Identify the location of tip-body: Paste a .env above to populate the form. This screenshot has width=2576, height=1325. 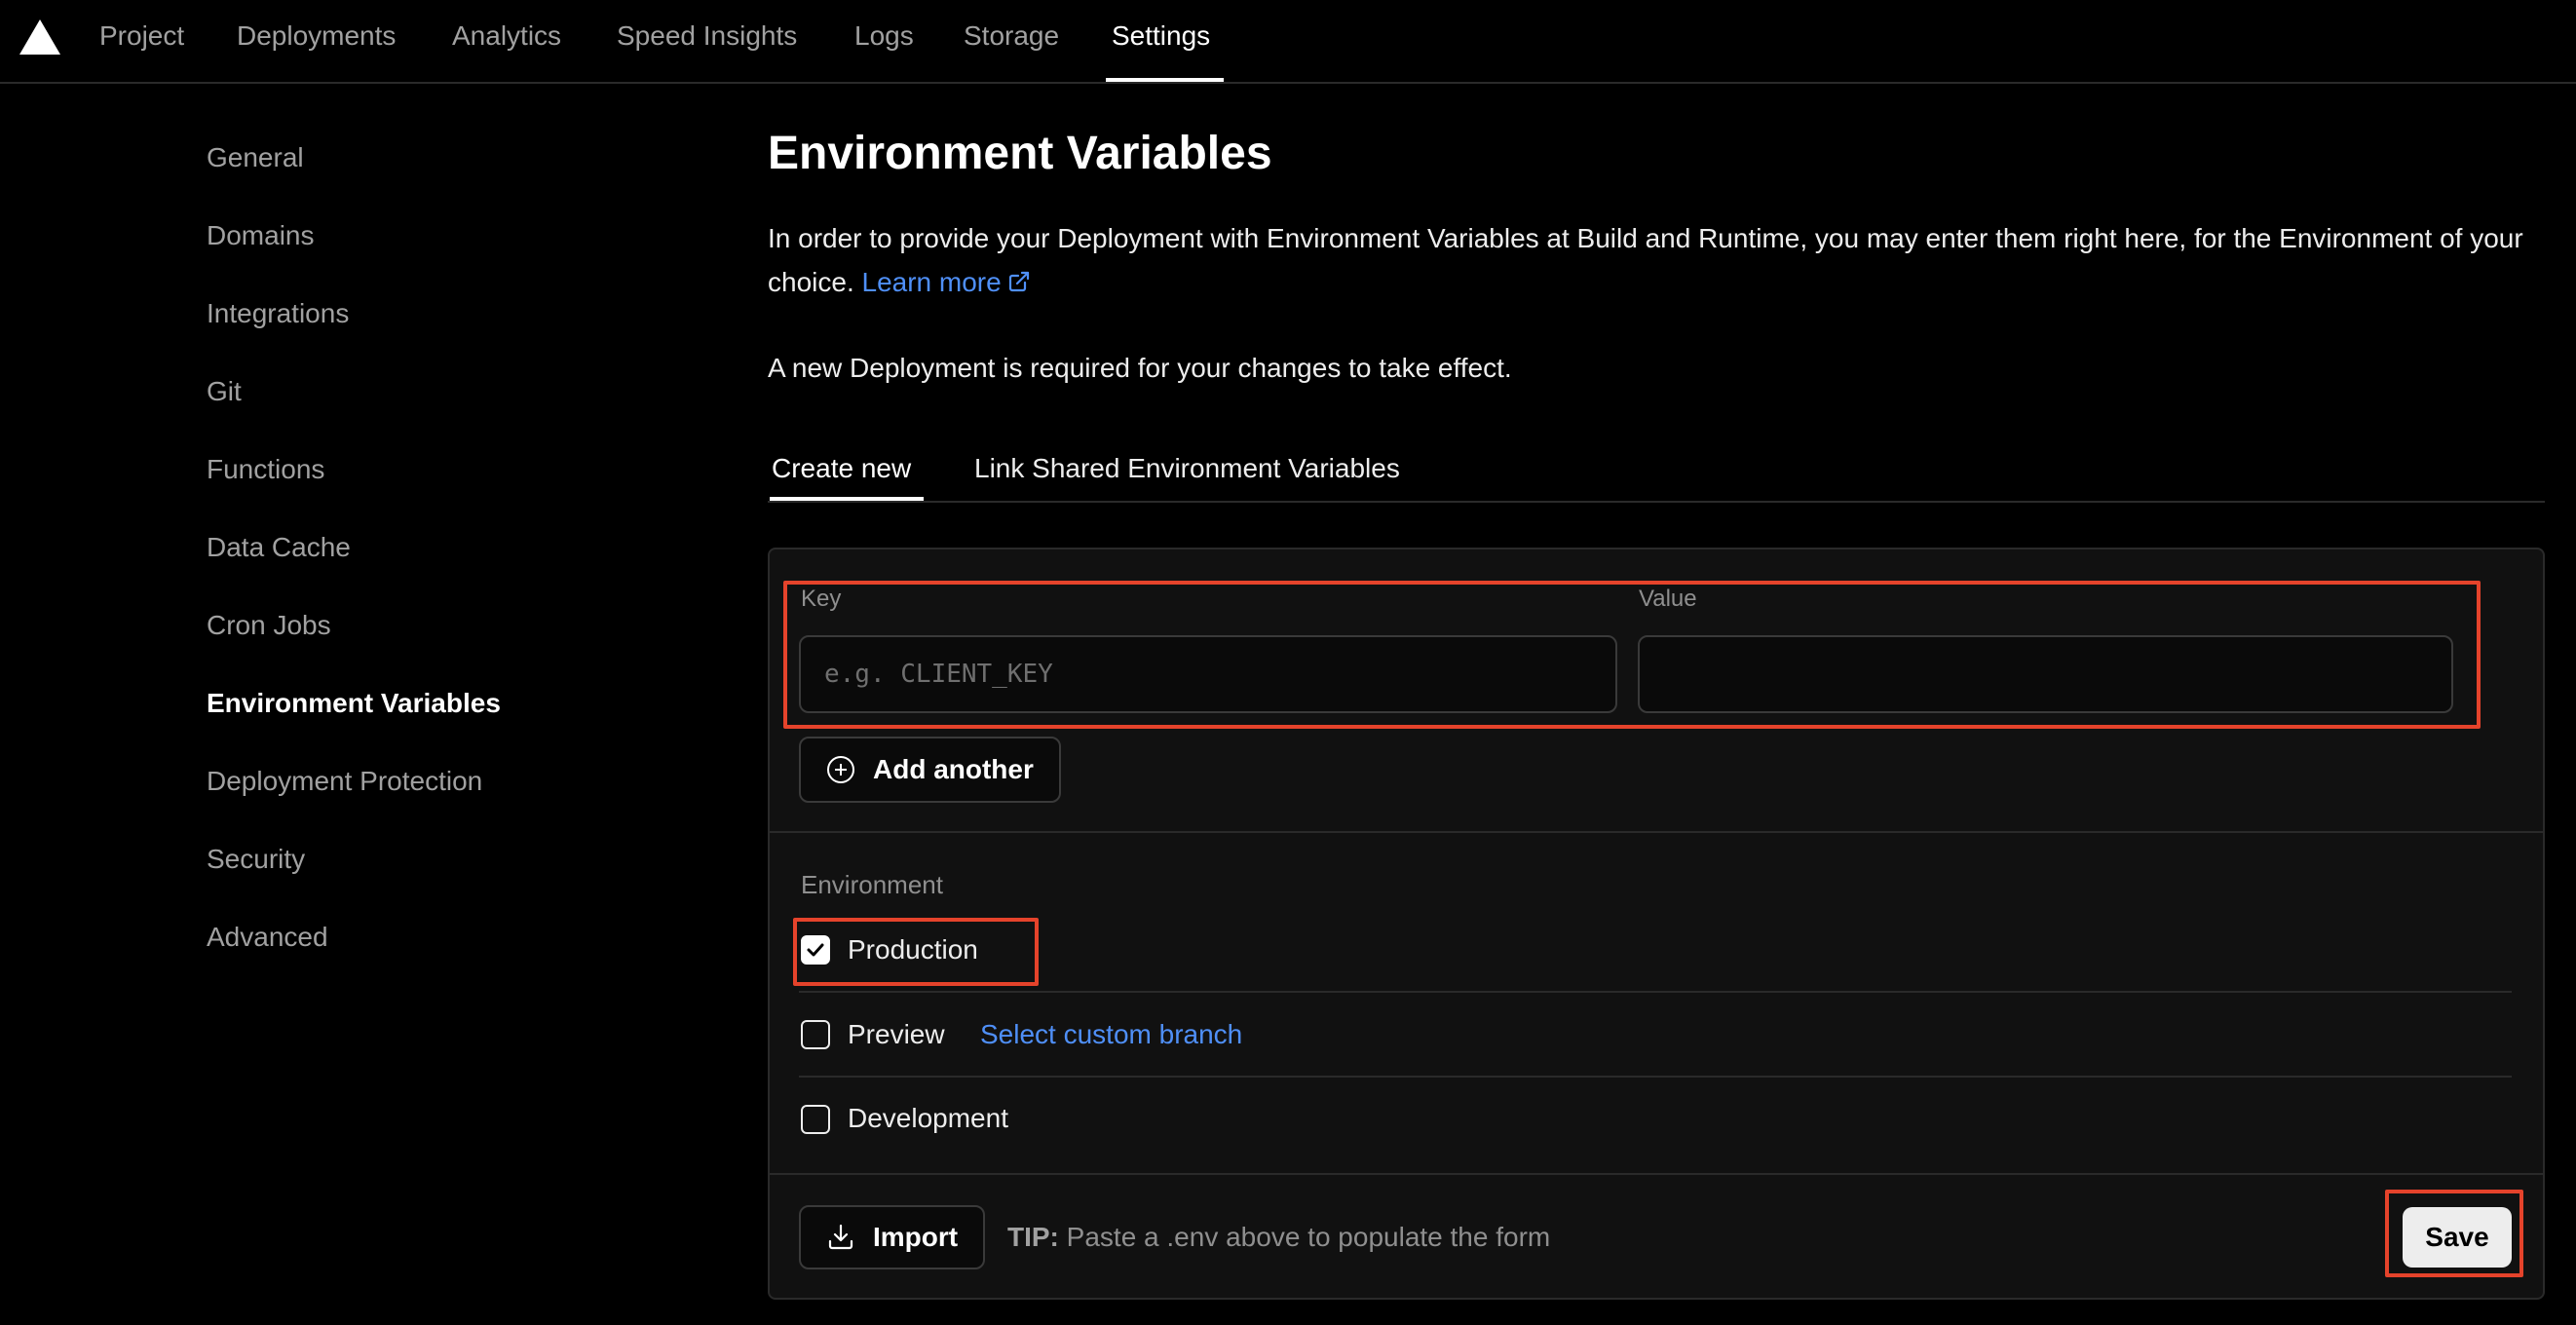
(1308, 1237).